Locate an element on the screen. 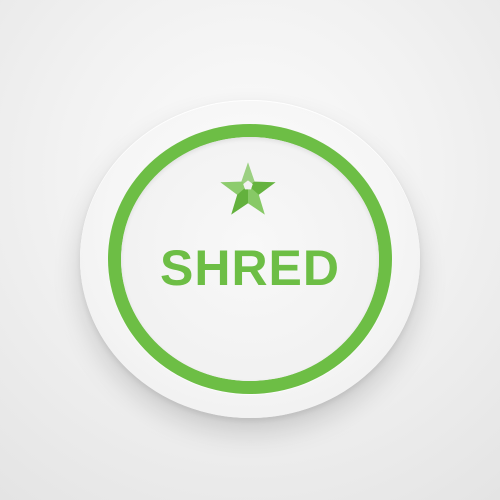  shred-label: SHRED is located at coordinates (250, 268).